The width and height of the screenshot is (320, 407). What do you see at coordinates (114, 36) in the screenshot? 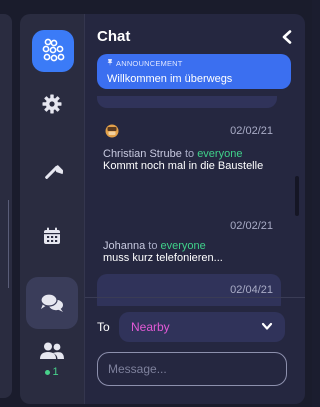
I see `chat-title: Chat` at bounding box center [114, 36].